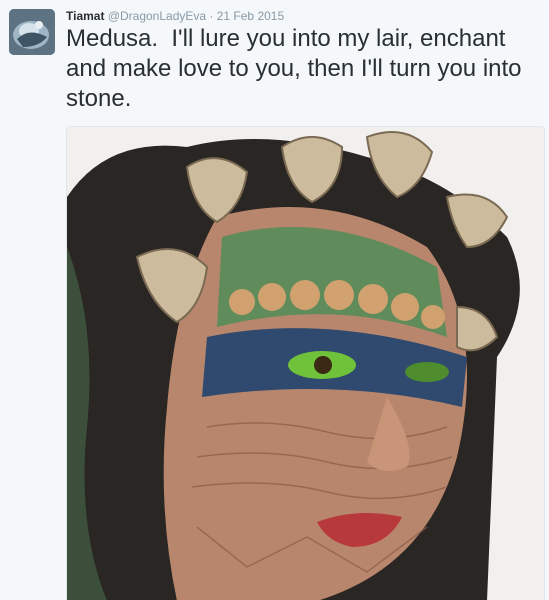 This screenshot has width=549, height=600. I want to click on avatar, so click(32, 32).